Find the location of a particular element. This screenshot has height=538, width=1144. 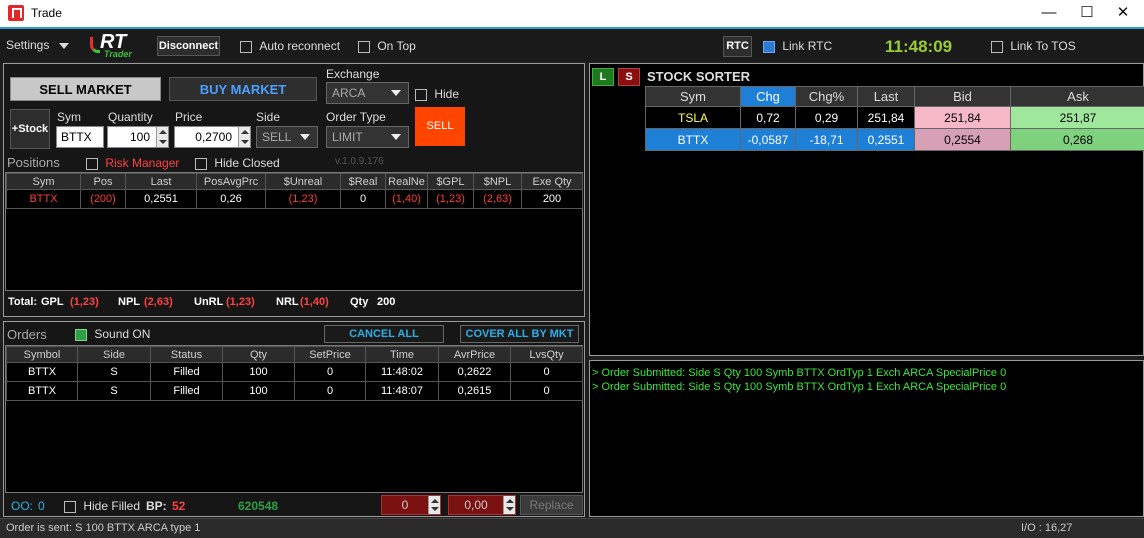

col-unreal: $Unreal is located at coordinates (303, 181).